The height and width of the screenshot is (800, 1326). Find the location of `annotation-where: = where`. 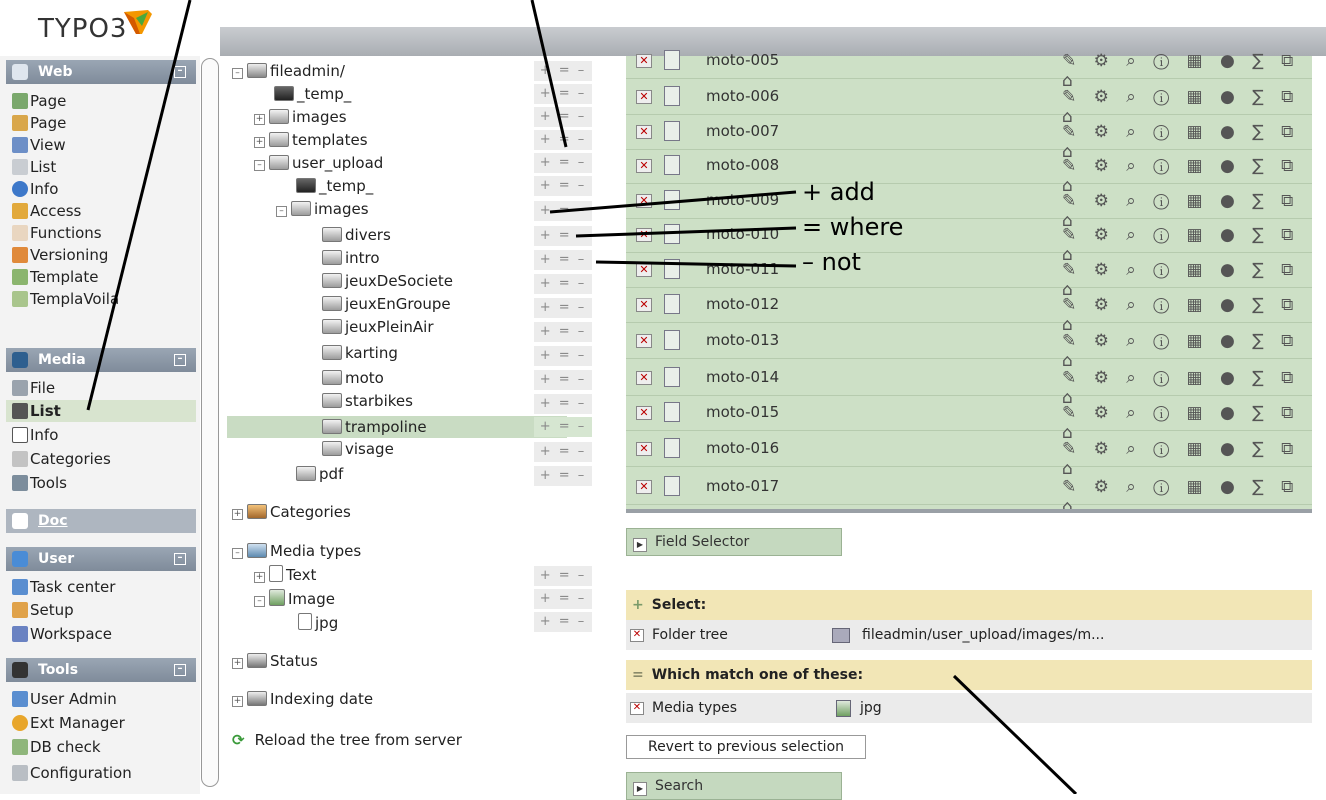

annotation-where: = where is located at coordinates (853, 227).